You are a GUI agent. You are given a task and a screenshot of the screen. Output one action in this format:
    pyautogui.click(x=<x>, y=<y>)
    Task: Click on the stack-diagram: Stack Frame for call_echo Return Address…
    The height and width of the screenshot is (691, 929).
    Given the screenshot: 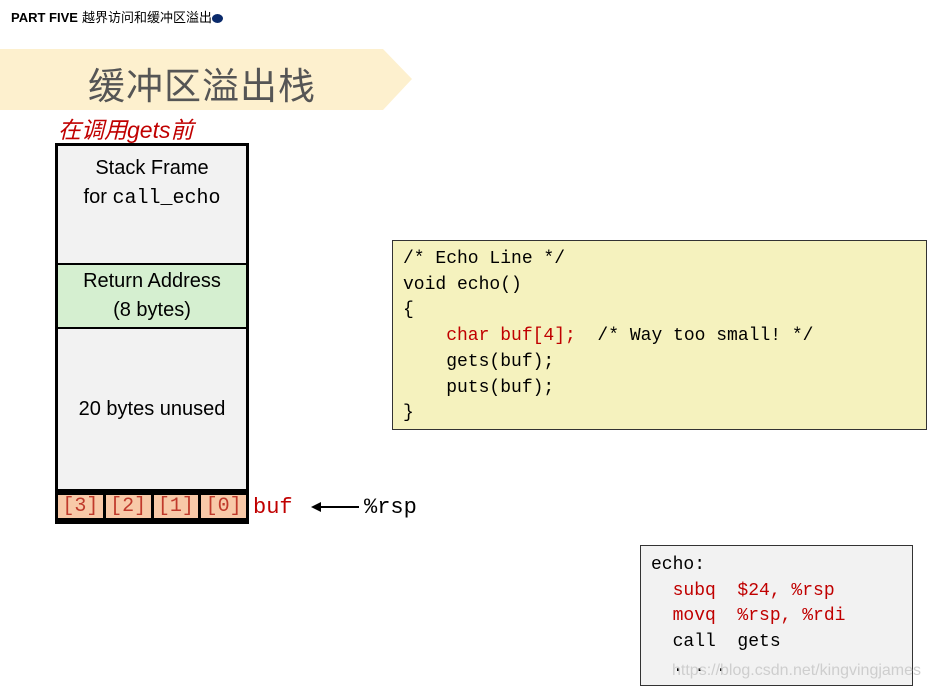 What is the action you would take?
    pyautogui.click(x=152, y=333)
    